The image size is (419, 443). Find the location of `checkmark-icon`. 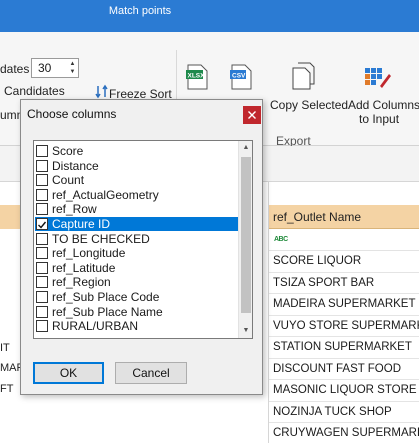

checkmark-icon is located at coordinates (42, 225).